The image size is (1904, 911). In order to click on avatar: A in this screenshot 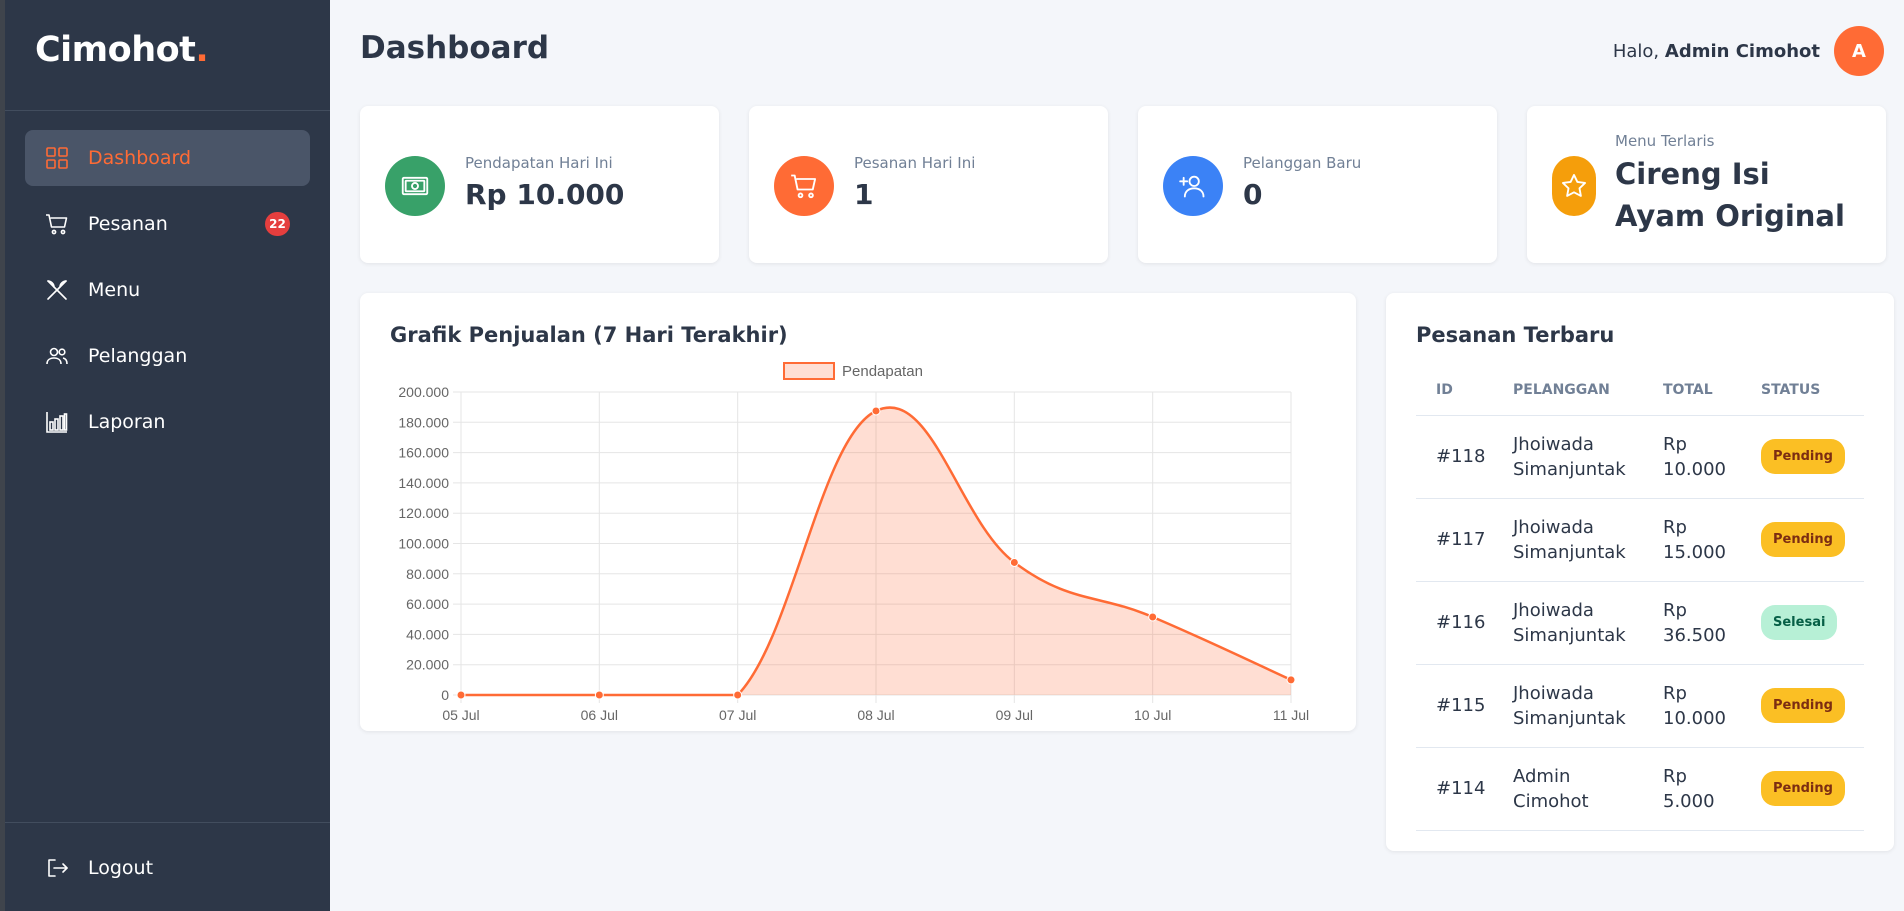, I will do `click(1859, 51)`.